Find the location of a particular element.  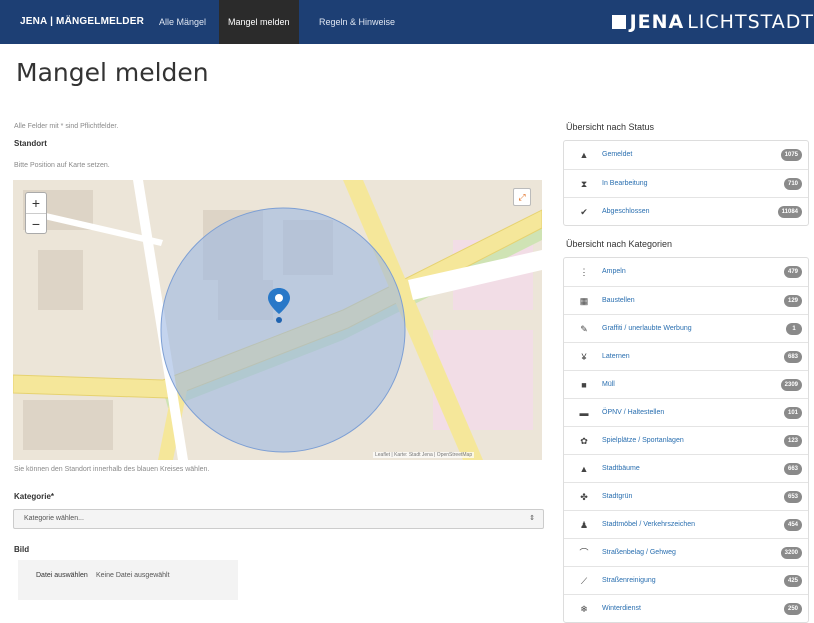

broom-icon: ⟋ is located at coordinates (584, 581).